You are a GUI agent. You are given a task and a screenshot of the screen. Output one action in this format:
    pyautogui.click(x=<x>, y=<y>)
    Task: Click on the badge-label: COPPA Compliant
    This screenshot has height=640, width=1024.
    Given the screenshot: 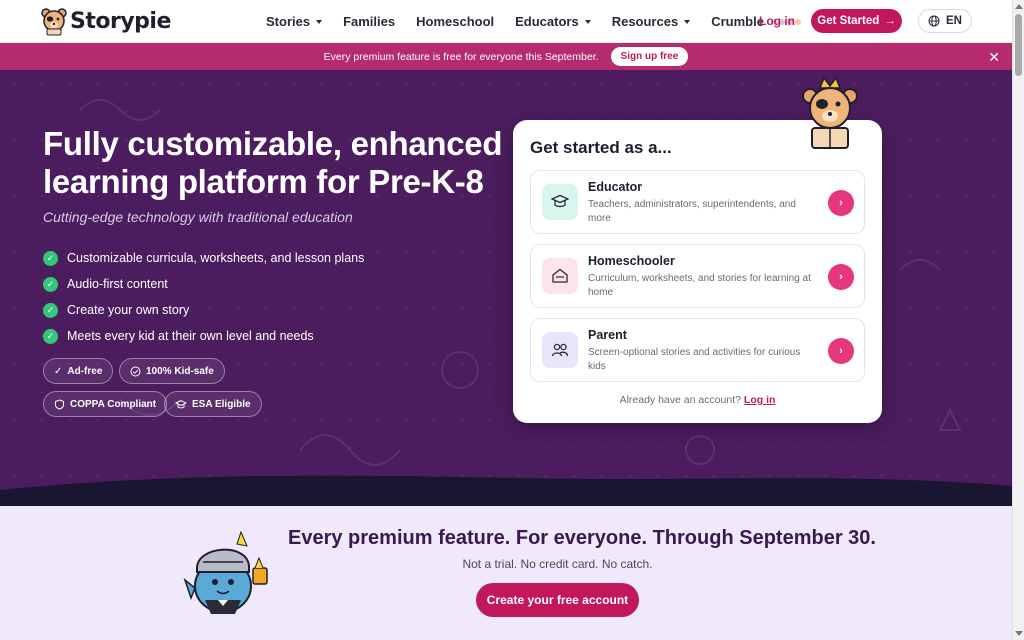 What is the action you would take?
    pyautogui.click(x=113, y=404)
    